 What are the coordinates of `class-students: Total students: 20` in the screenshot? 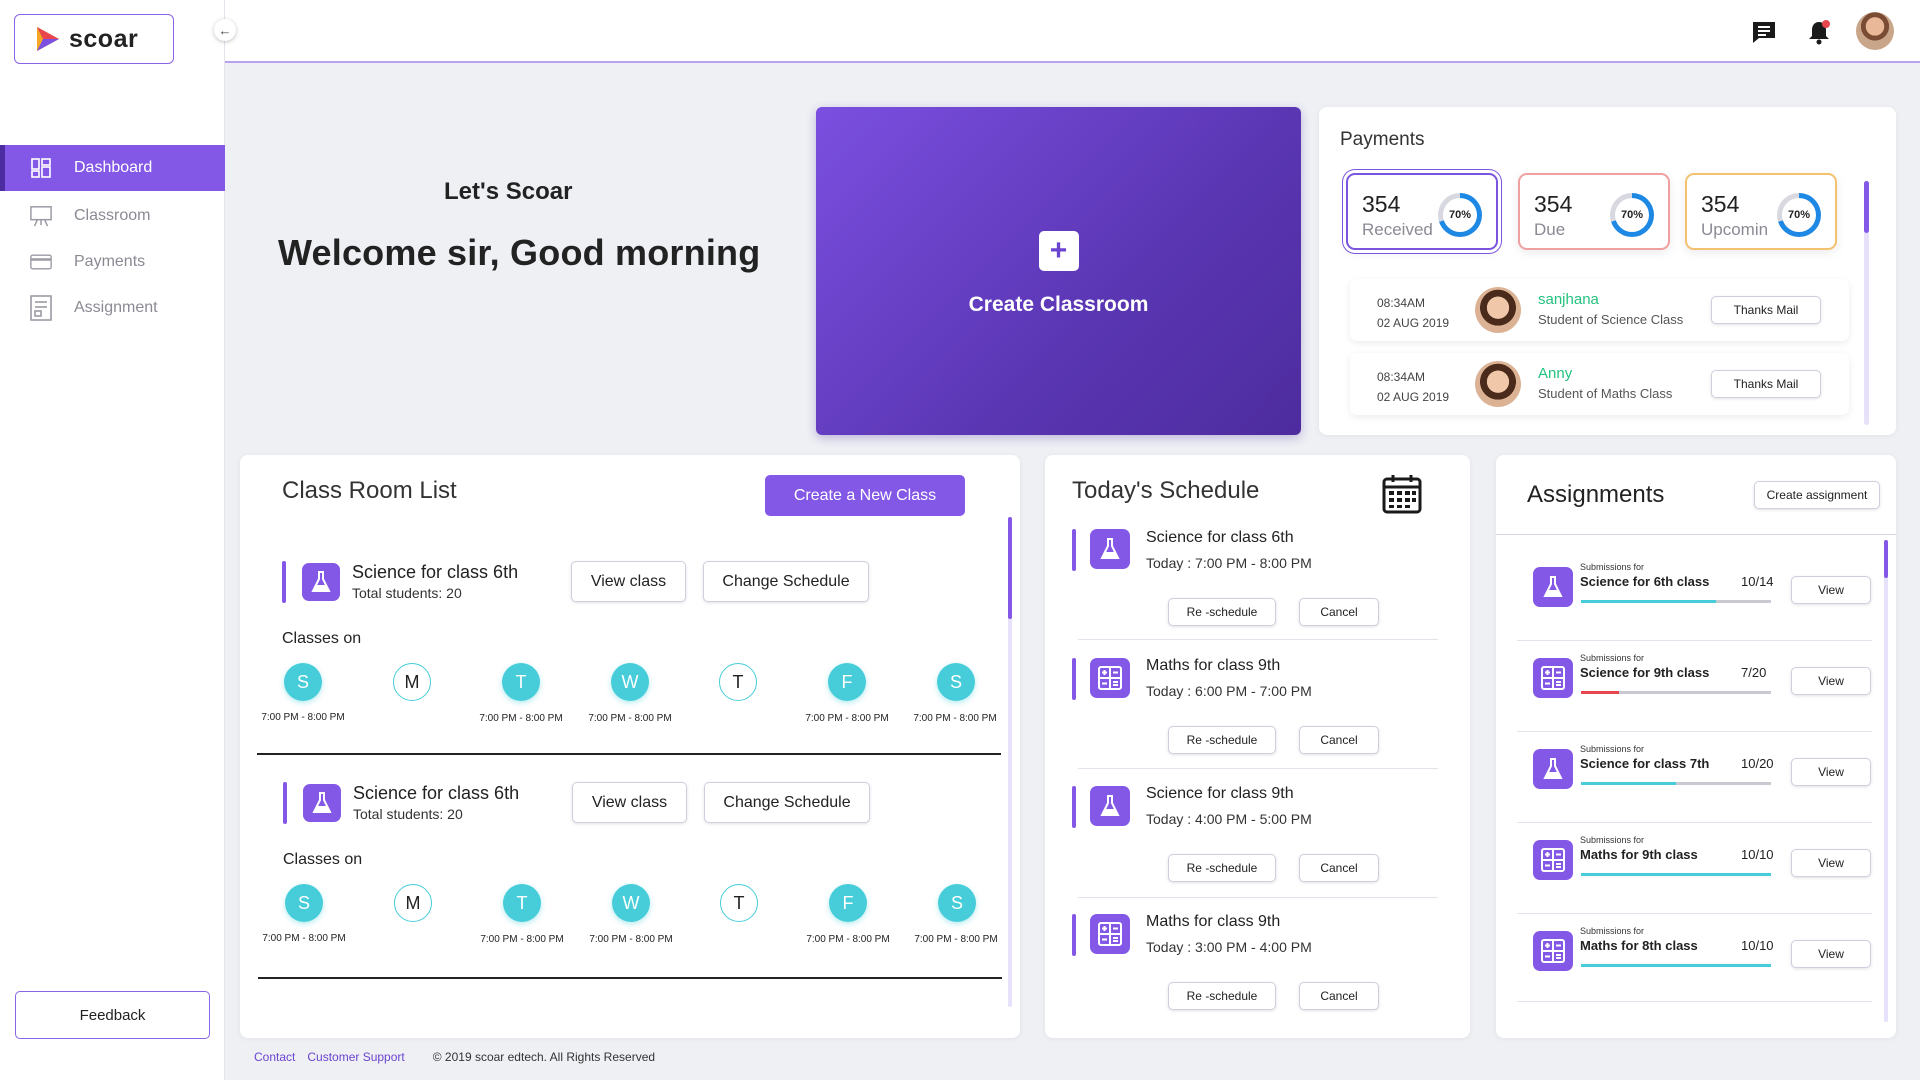 It's located at (407, 593).